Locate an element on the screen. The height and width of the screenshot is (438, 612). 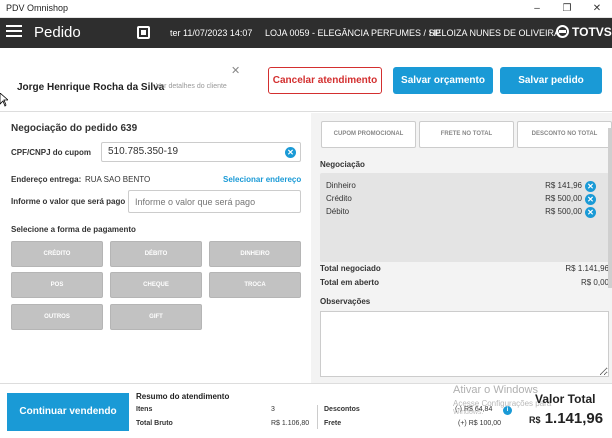
amount-input is located at coordinates (214, 201).